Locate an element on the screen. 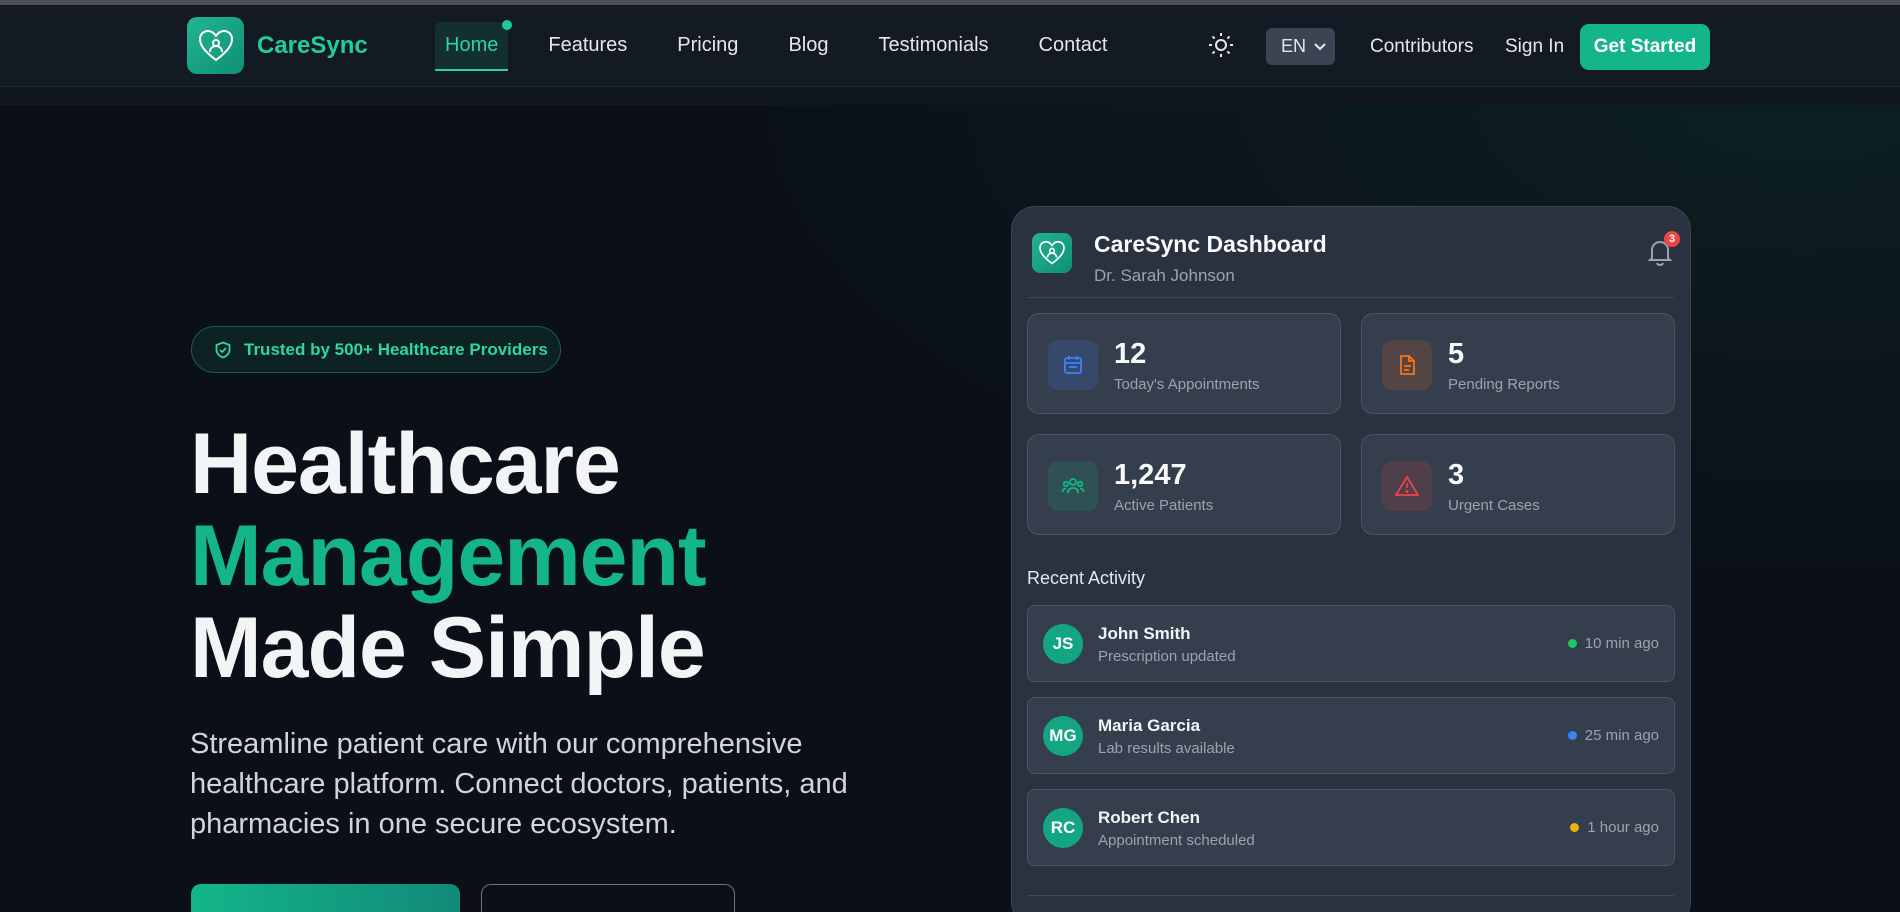  dashboard-title: CareSync Dashboard is located at coordinates (1210, 244).